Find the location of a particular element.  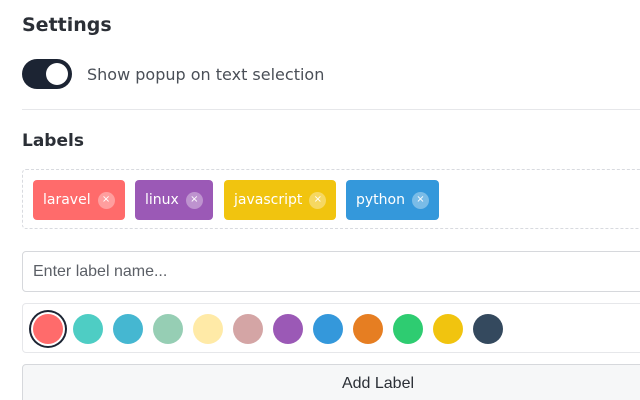

label-tag-python: python × is located at coordinates (392, 200).